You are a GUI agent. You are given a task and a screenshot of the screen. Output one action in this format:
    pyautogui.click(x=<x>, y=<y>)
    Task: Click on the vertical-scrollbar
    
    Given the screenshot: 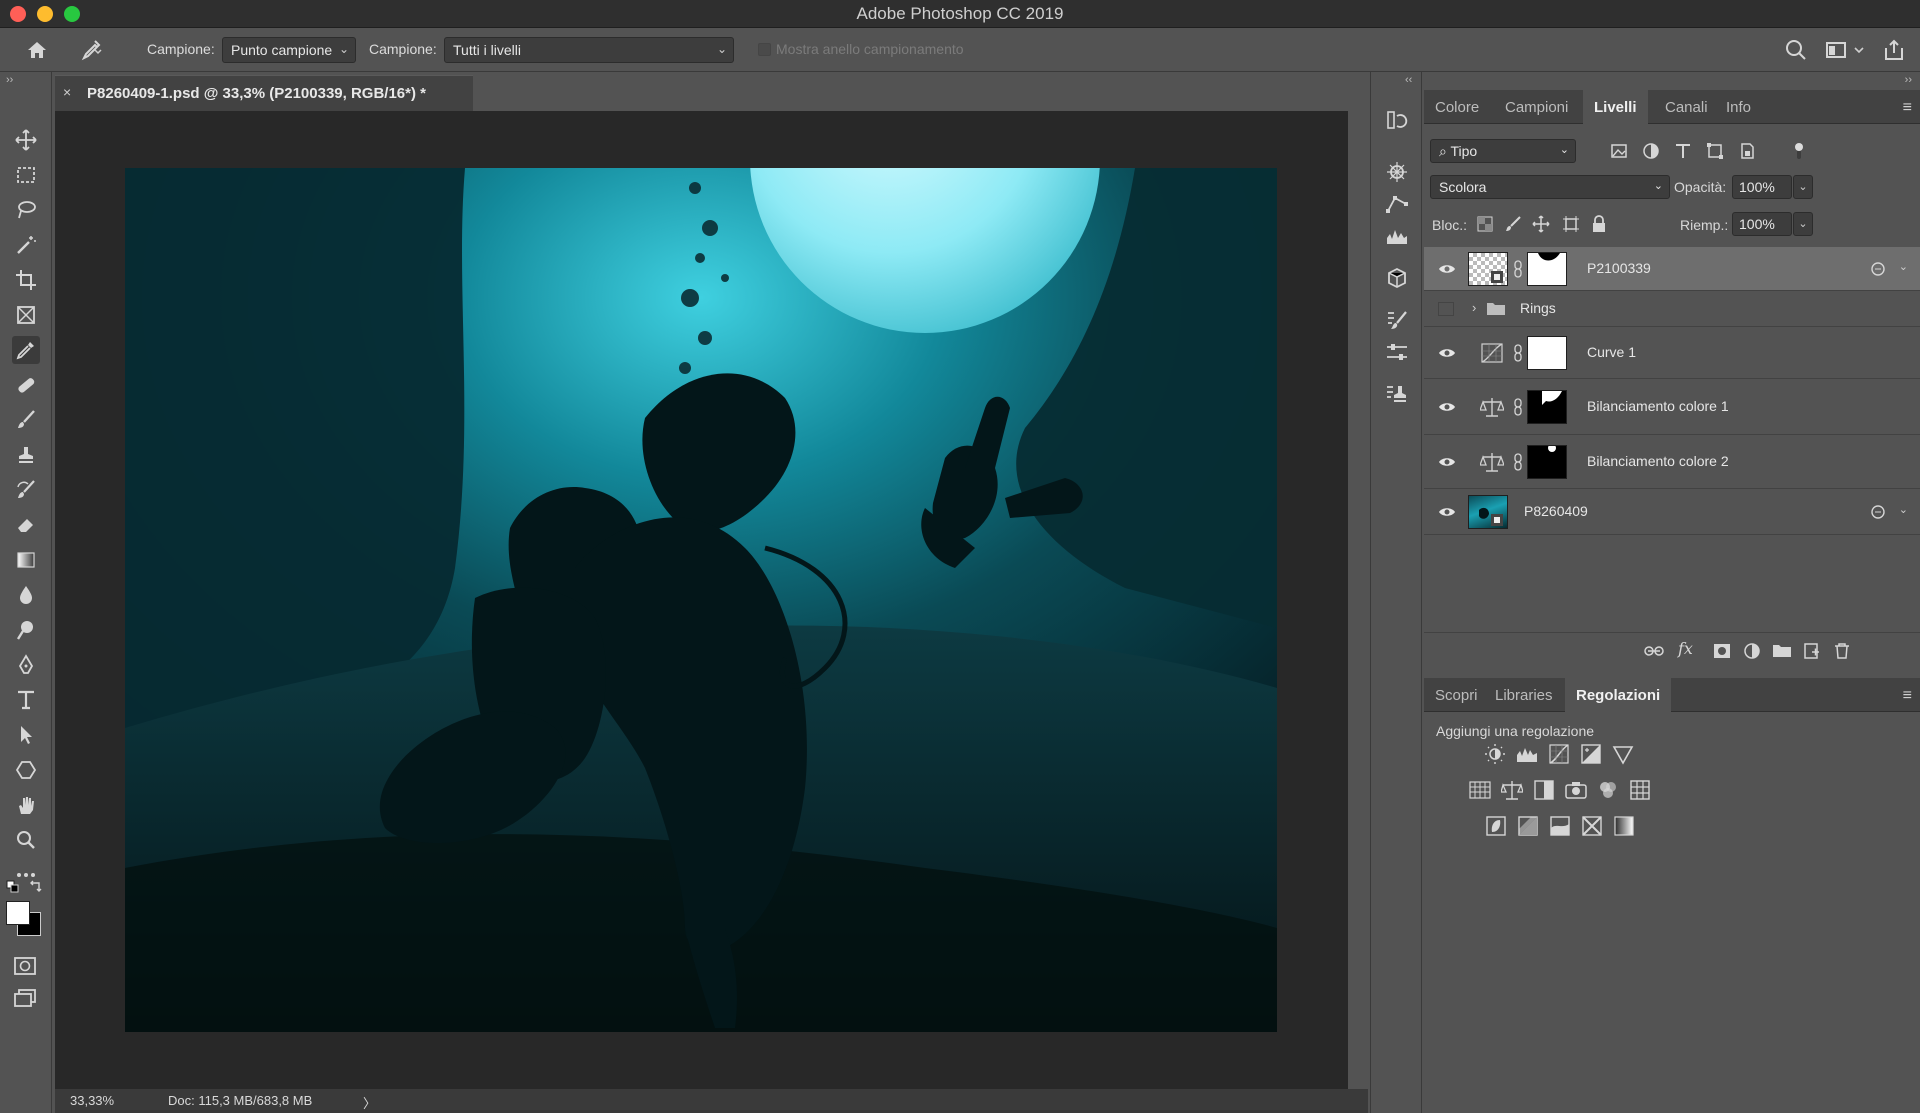 What is the action you would take?
    pyautogui.click(x=1358, y=600)
    